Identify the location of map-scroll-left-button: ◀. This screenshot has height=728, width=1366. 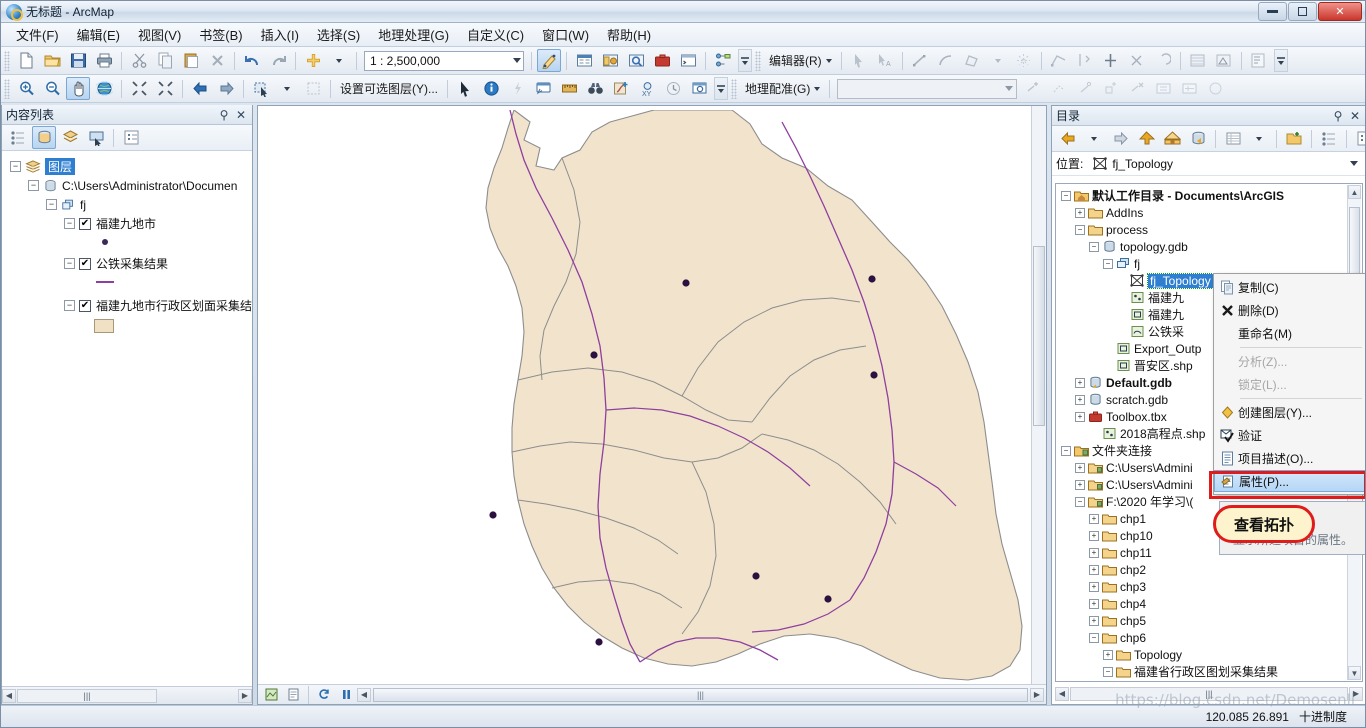
(364, 694).